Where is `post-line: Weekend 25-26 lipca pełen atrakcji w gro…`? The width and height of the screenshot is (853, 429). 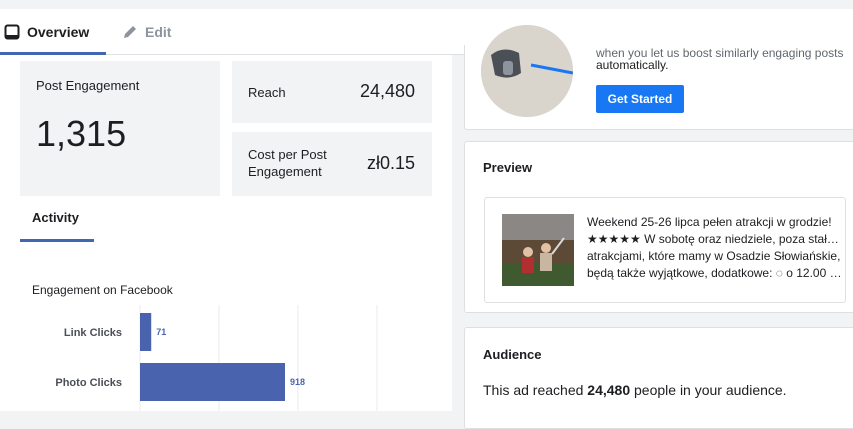
post-line: Weekend 25-26 lipca pełen atrakcji w gro… is located at coordinates (709, 222).